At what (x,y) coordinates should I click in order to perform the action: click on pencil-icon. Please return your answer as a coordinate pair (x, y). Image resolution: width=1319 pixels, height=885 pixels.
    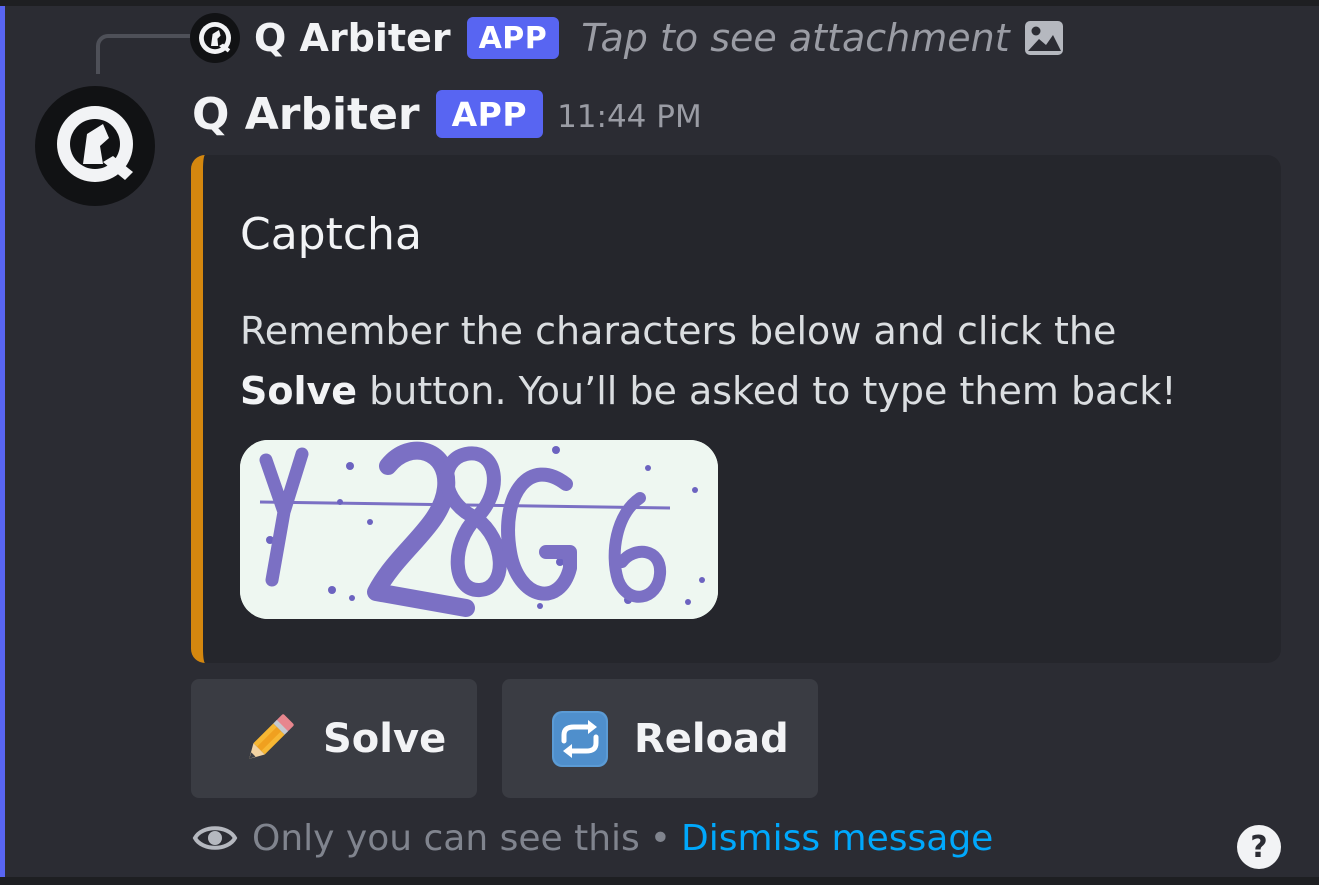
    Looking at the image, I should click on (269, 739).